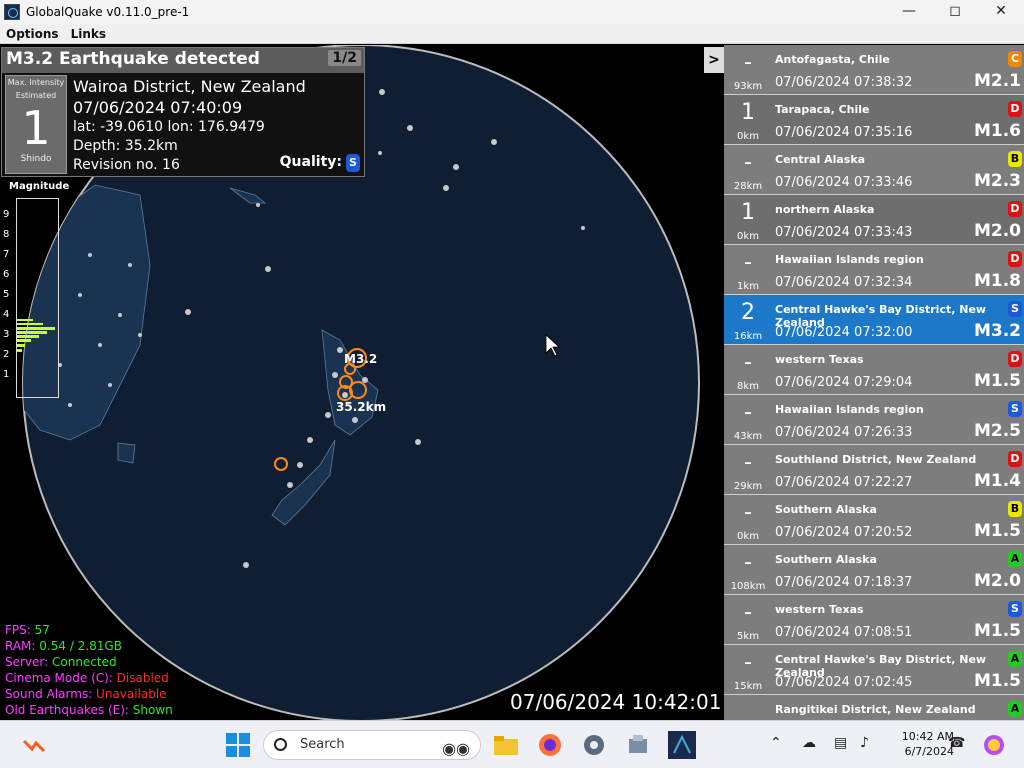  Describe the element at coordinates (512, 34) in the screenshot. I see `menu-bar: Options Links` at that location.